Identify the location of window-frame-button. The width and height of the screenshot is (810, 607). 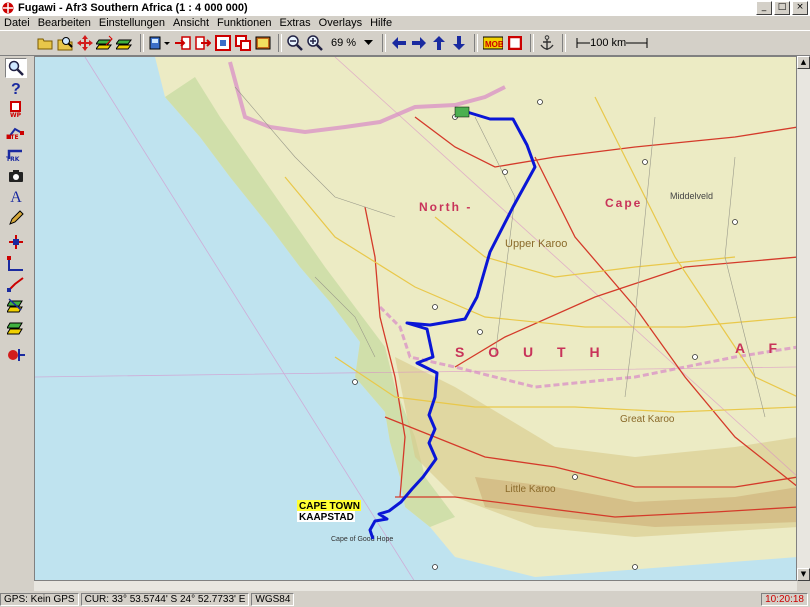
(223, 43).